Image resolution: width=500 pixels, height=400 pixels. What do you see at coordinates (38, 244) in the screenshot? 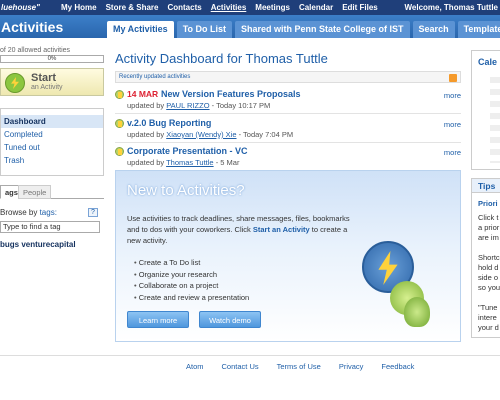
I see `tag-cloud-link: bugs venturecapital` at bounding box center [38, 244].